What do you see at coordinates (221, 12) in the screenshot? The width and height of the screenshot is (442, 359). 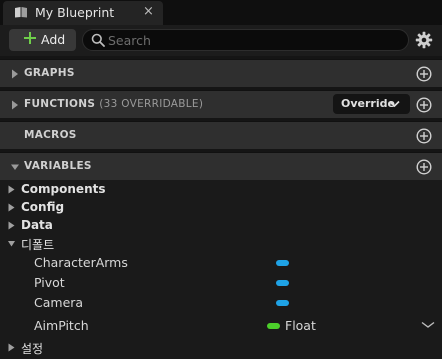 I see `tab-bar: My Blueprint ×` at bounding box center [221, 12].